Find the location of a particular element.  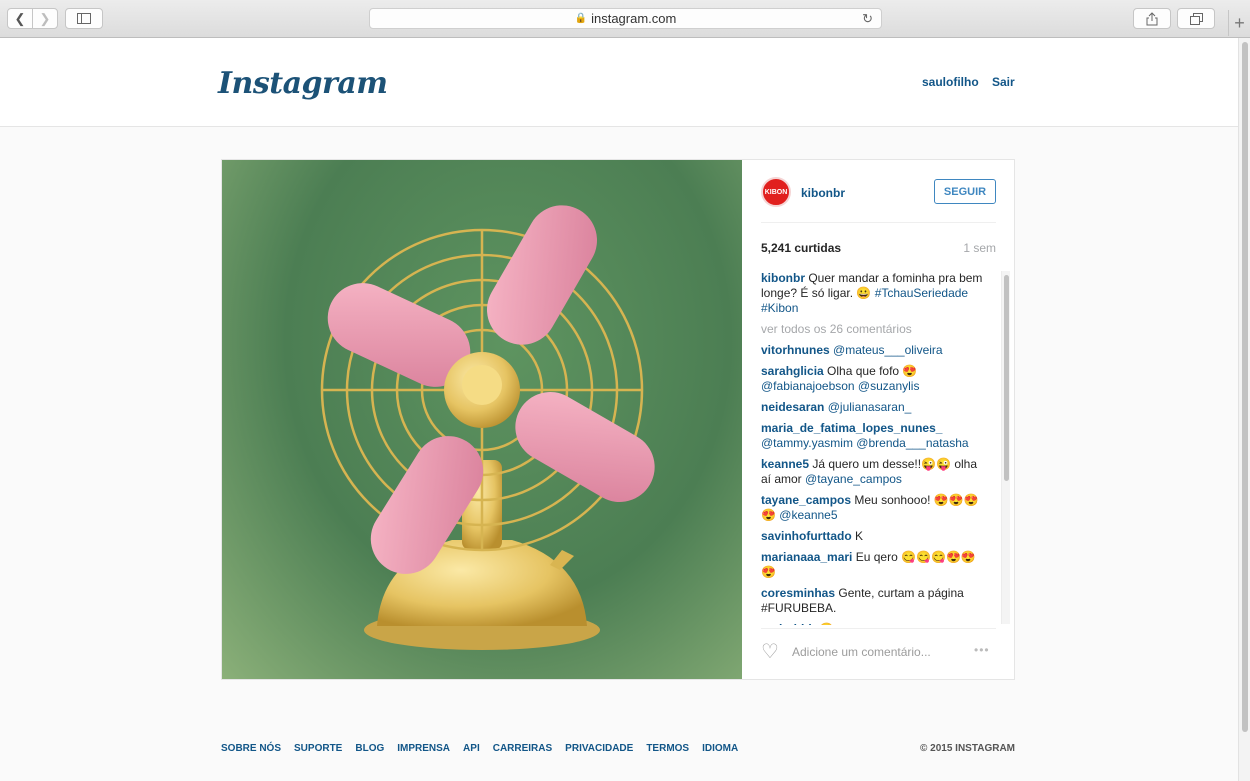

heart-icon: ♡ is located at coordinates (770, 652).